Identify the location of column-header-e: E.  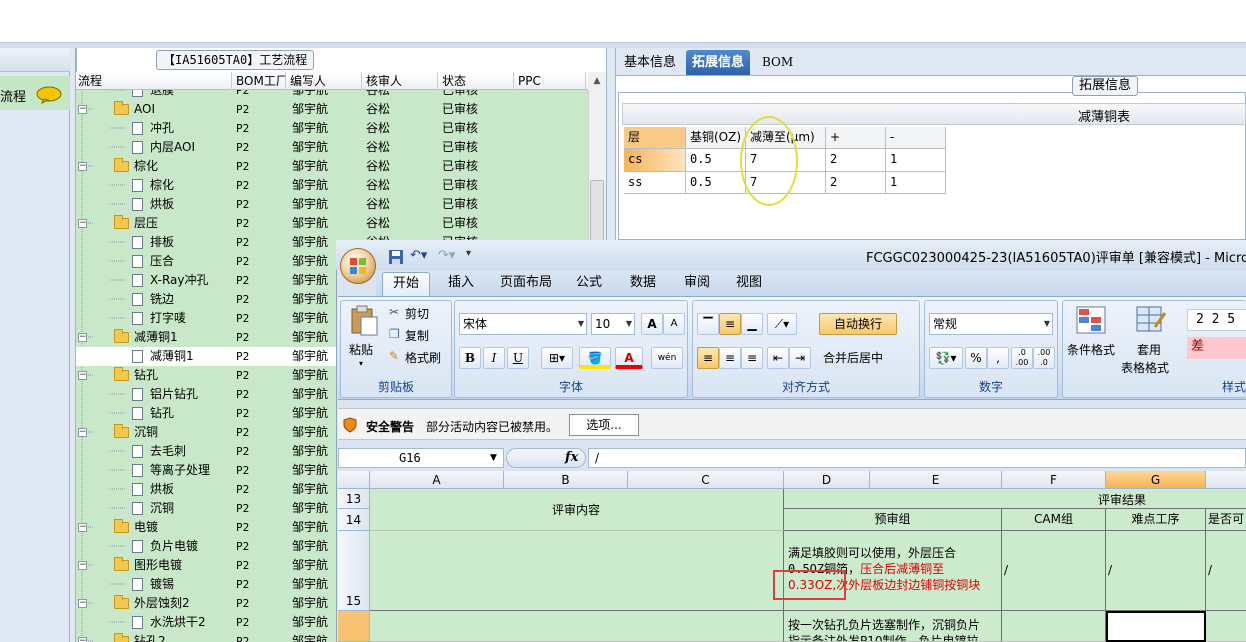
(936, 480).